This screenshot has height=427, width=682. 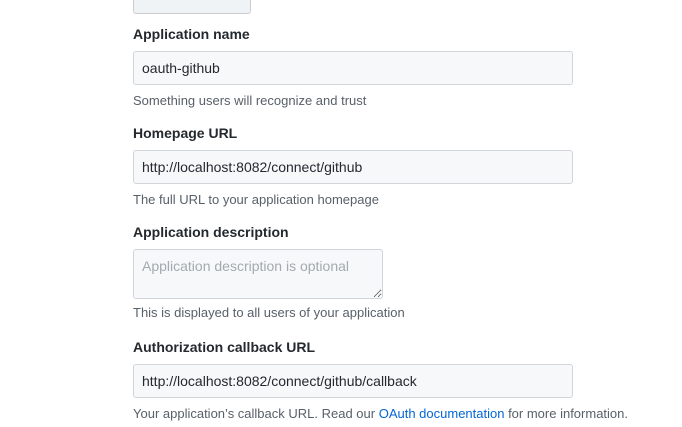 I want to click on description-label: Application description, so click(x=211, y=232).